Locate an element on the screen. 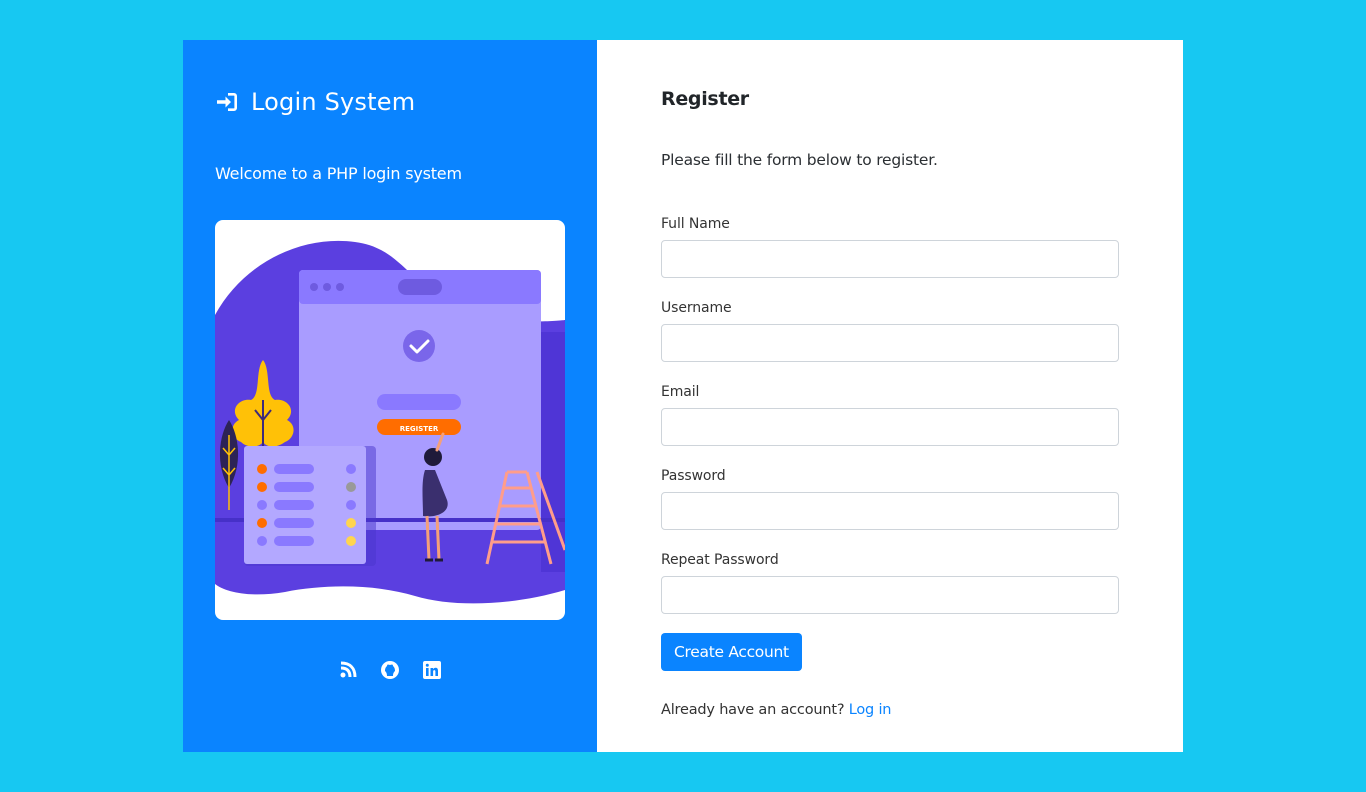 The image size is (1366, 792). github-icon is located at coordinates (390, 670).